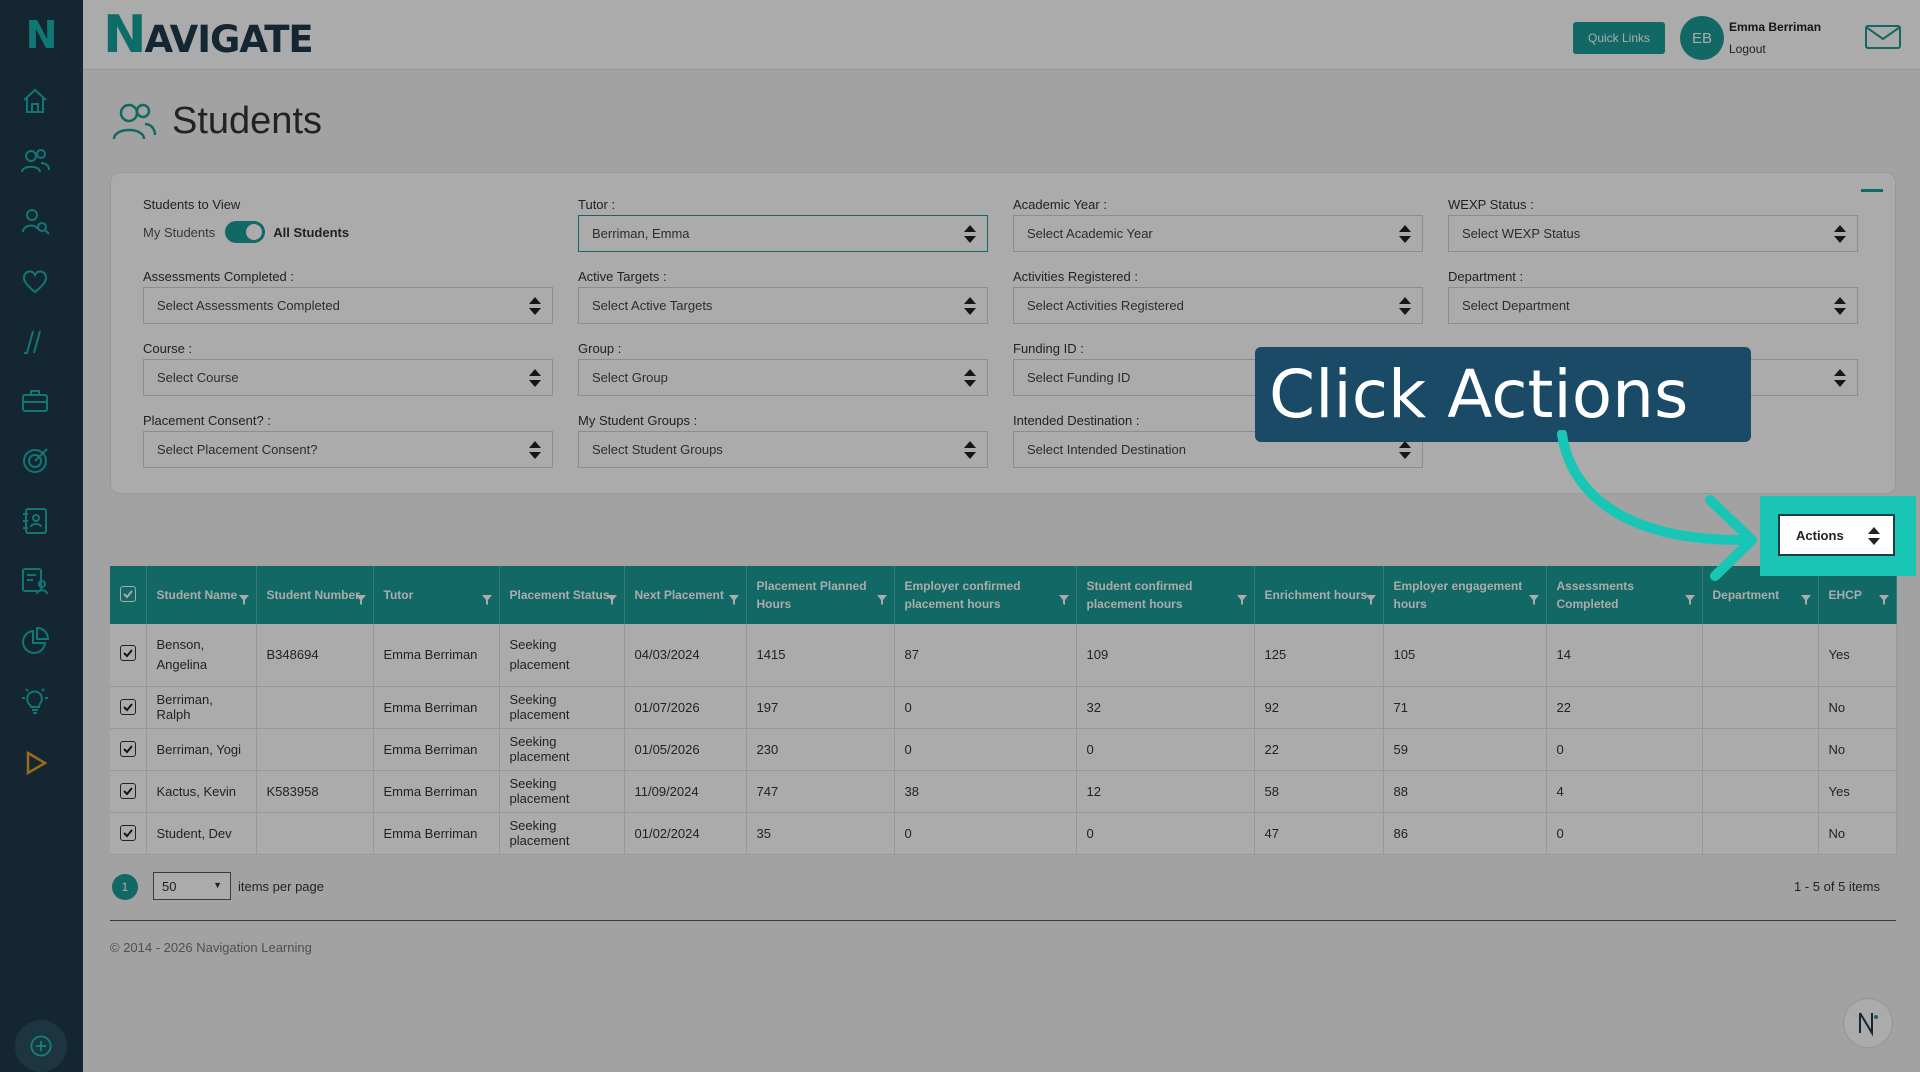  Describe the element at coordinates (35, 461) in the screenshot. I see `target-icon` at that location.